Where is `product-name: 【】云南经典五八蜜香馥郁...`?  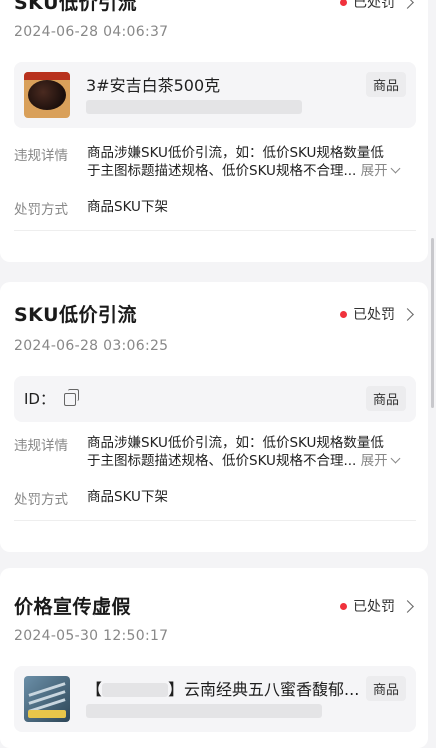 product-name: 【】云南经典五八蜜香馥郁... is located at coordinates (223, 689).